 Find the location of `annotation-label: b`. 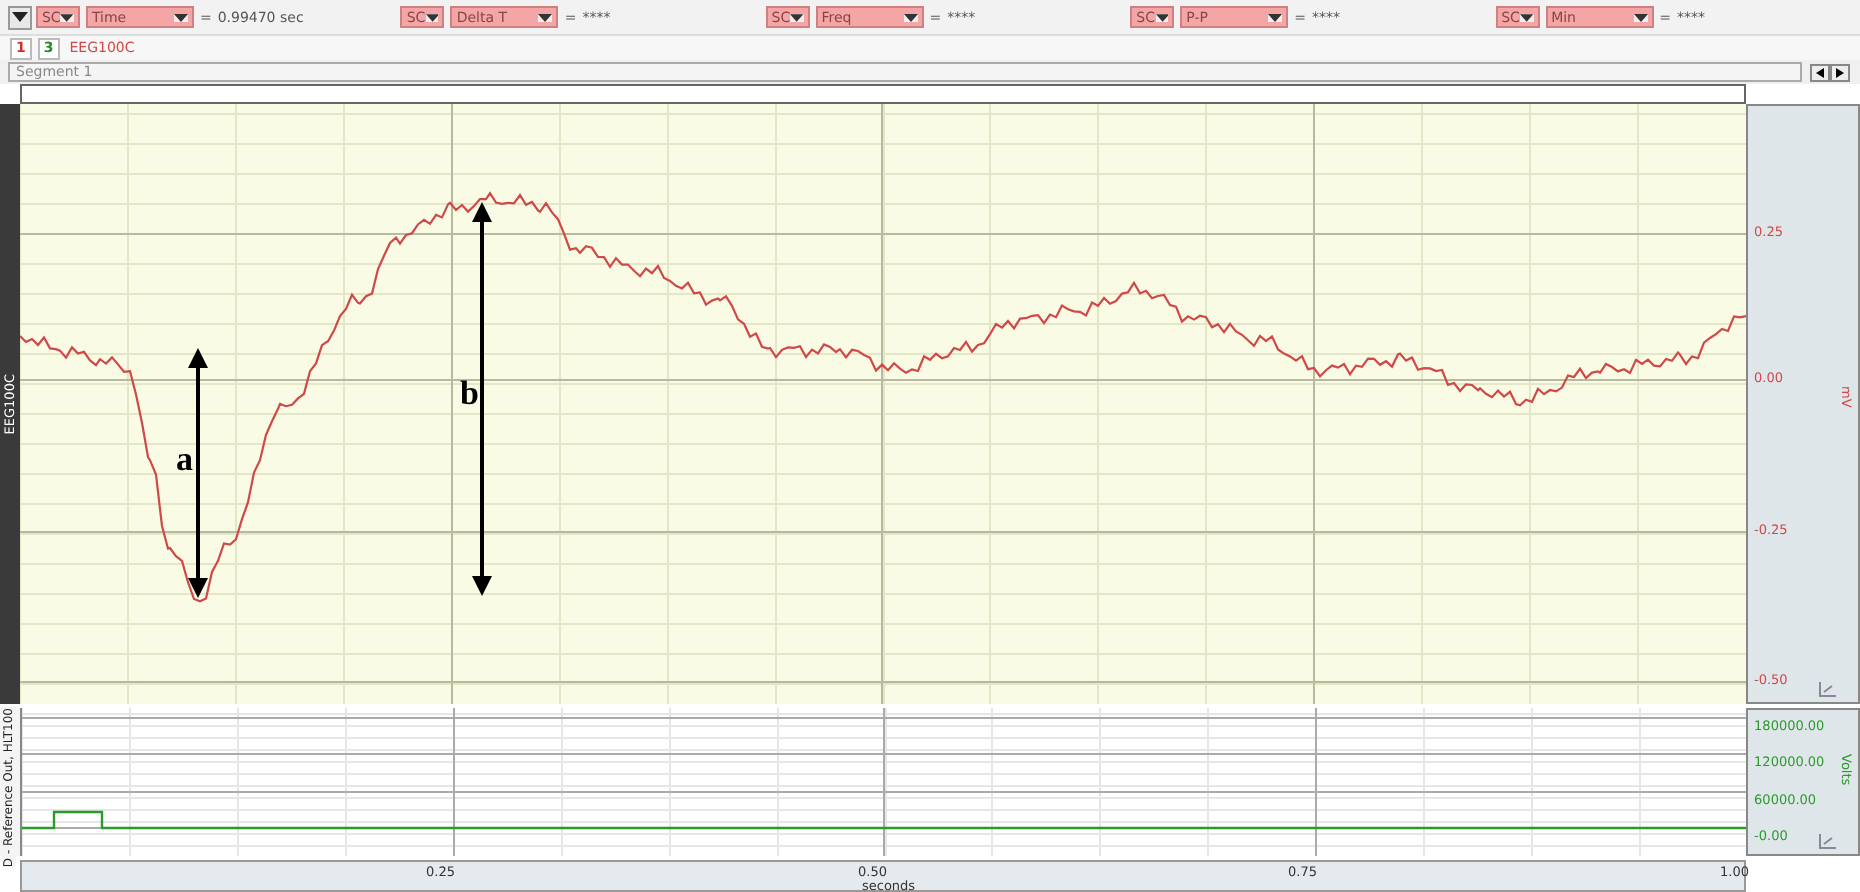

annotation-label: b is located at coordinates (469, 393).